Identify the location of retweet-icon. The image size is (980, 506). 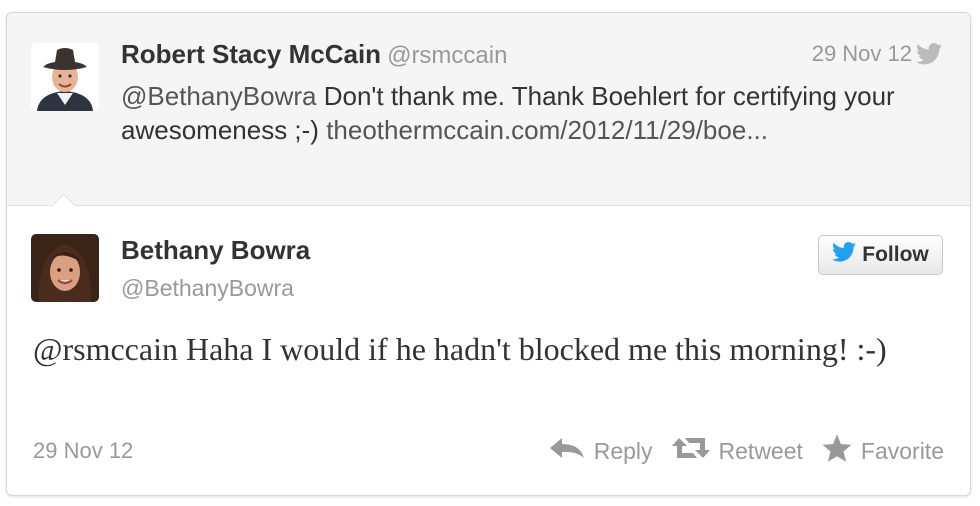
(691, 451).